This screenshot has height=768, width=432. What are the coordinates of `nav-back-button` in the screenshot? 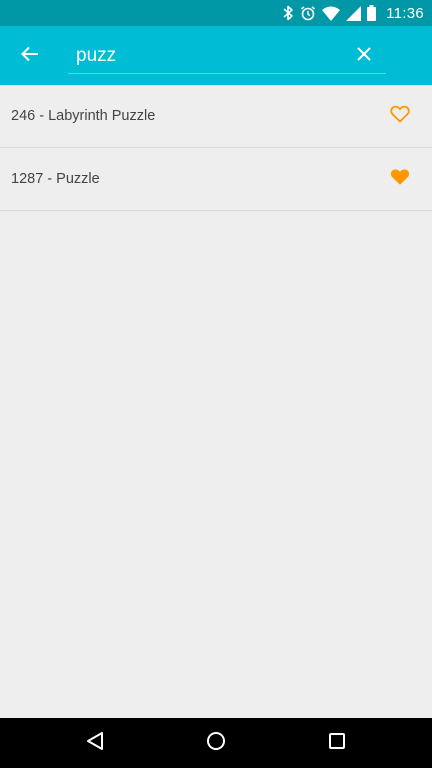 It's located at (95, 743).